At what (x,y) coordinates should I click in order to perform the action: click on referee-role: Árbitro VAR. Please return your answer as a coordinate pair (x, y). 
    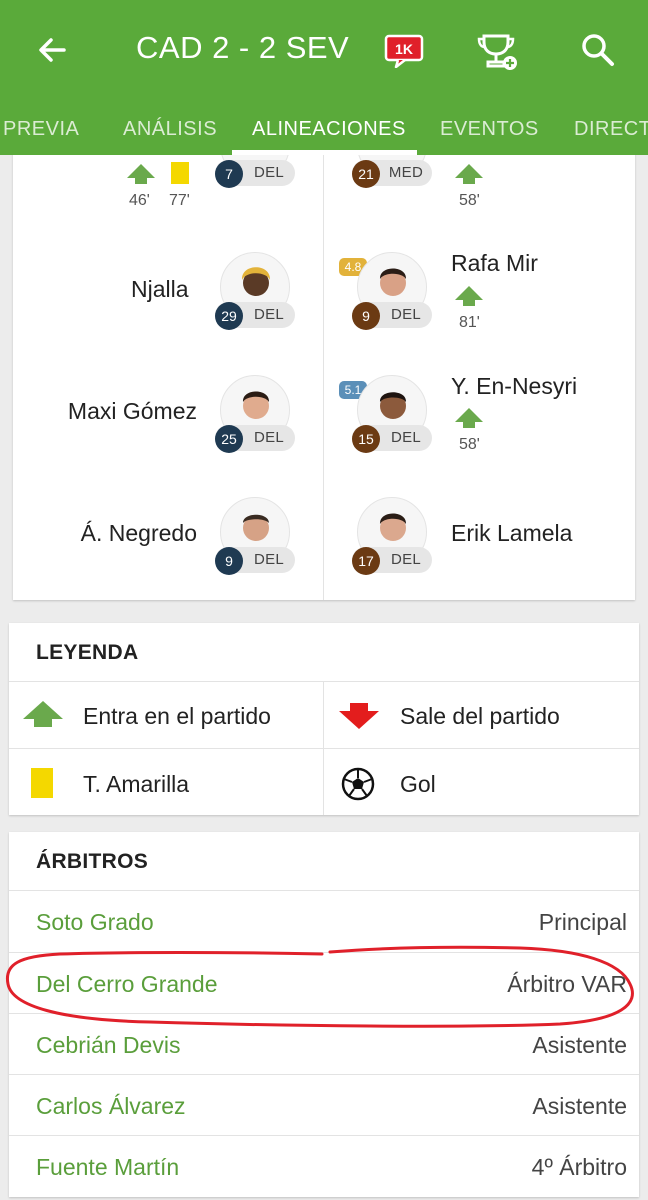
    Looking at the image, I should click on (567, 984).